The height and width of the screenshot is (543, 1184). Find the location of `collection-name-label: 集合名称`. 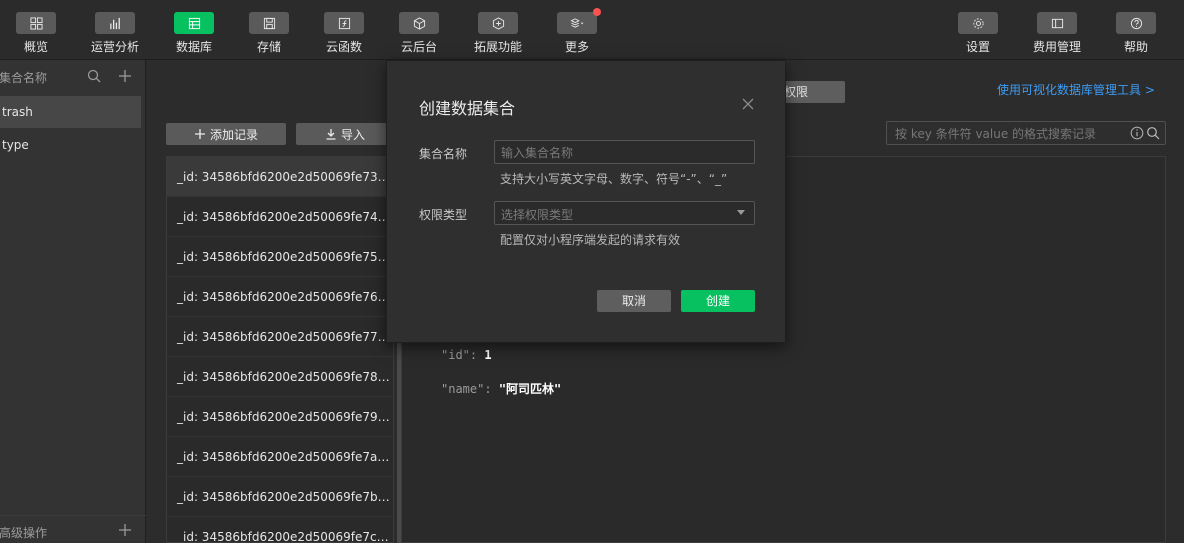

collection-name-label: 集合名称 is located at coordinates (443, 154).